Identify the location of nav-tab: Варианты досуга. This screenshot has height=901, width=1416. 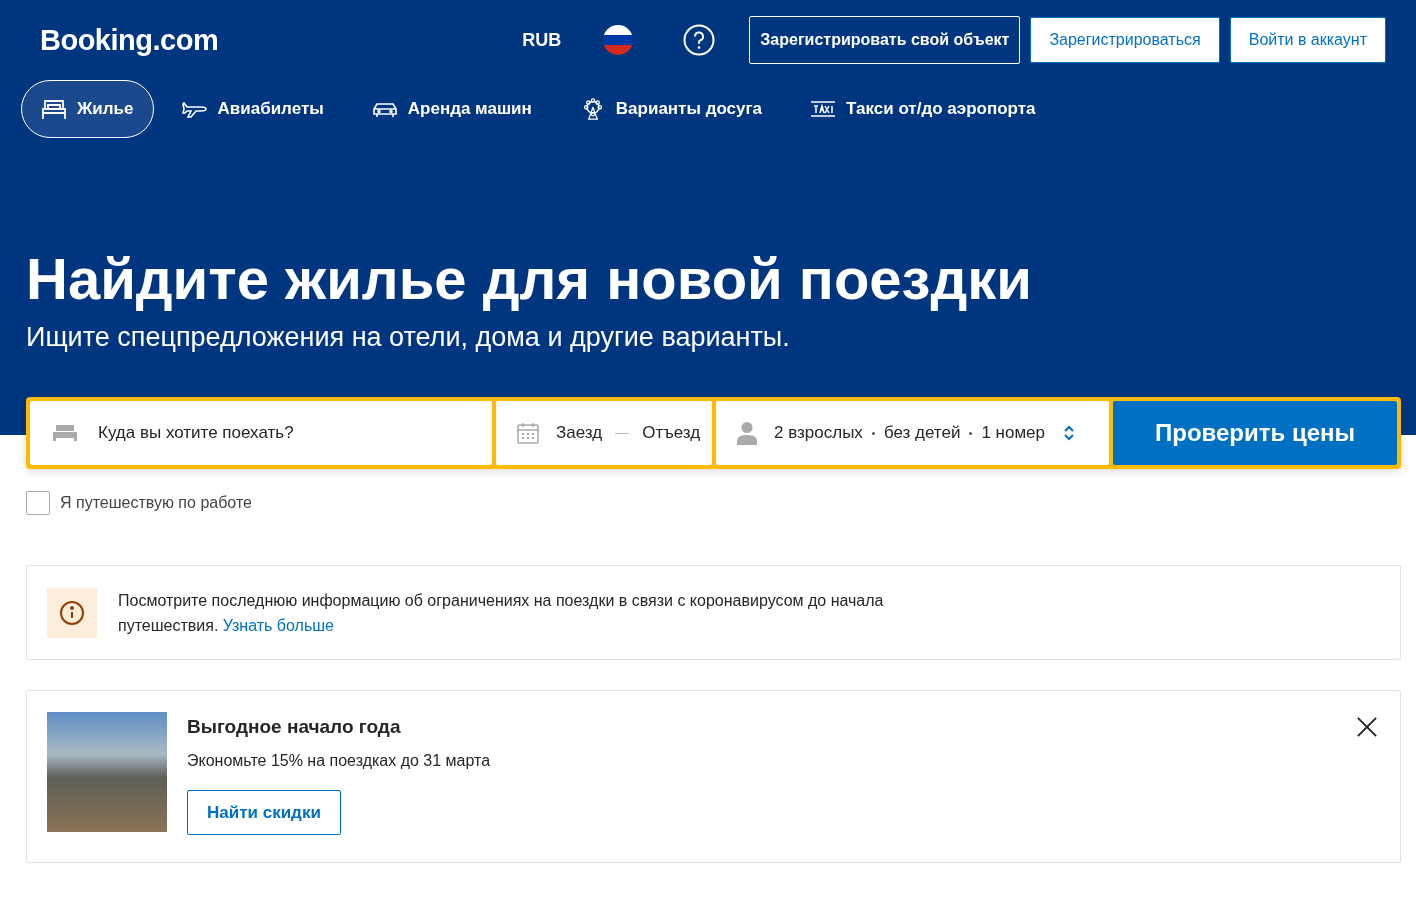
(671, 109).